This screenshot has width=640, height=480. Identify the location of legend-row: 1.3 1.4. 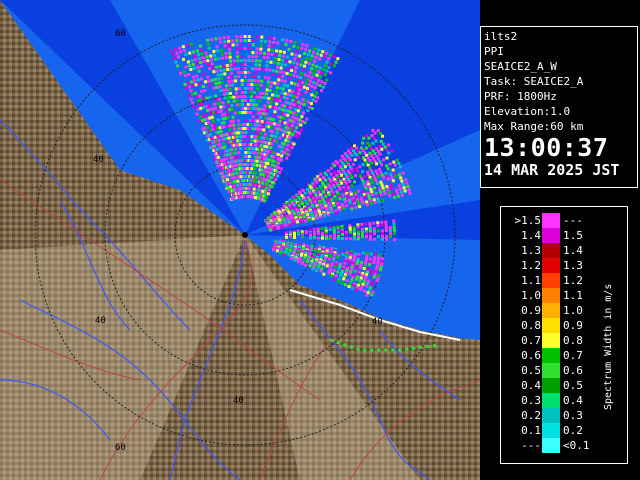
(564, 250).